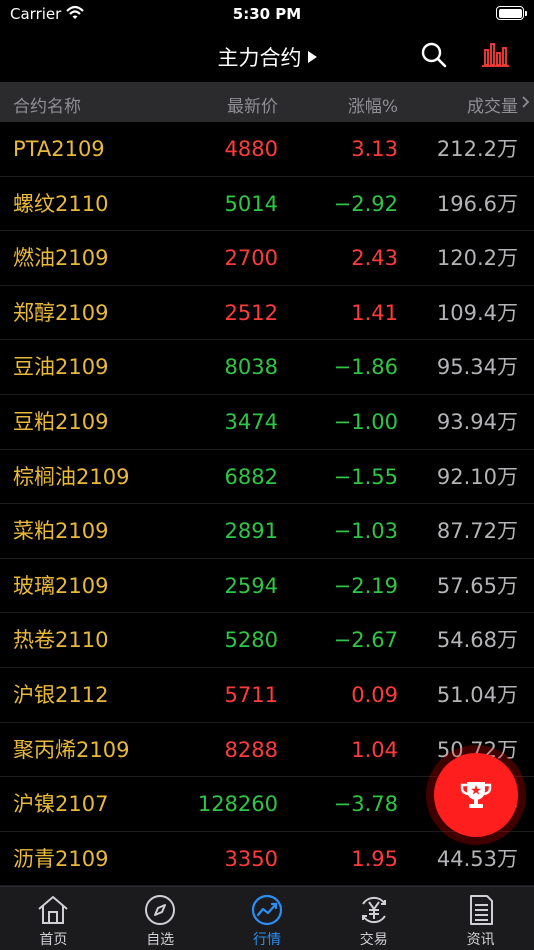 This screenshot has height=950, width=534. I want to click on table-row: 燃油2109 2700 2.43 120.2万, so click(267, 258).